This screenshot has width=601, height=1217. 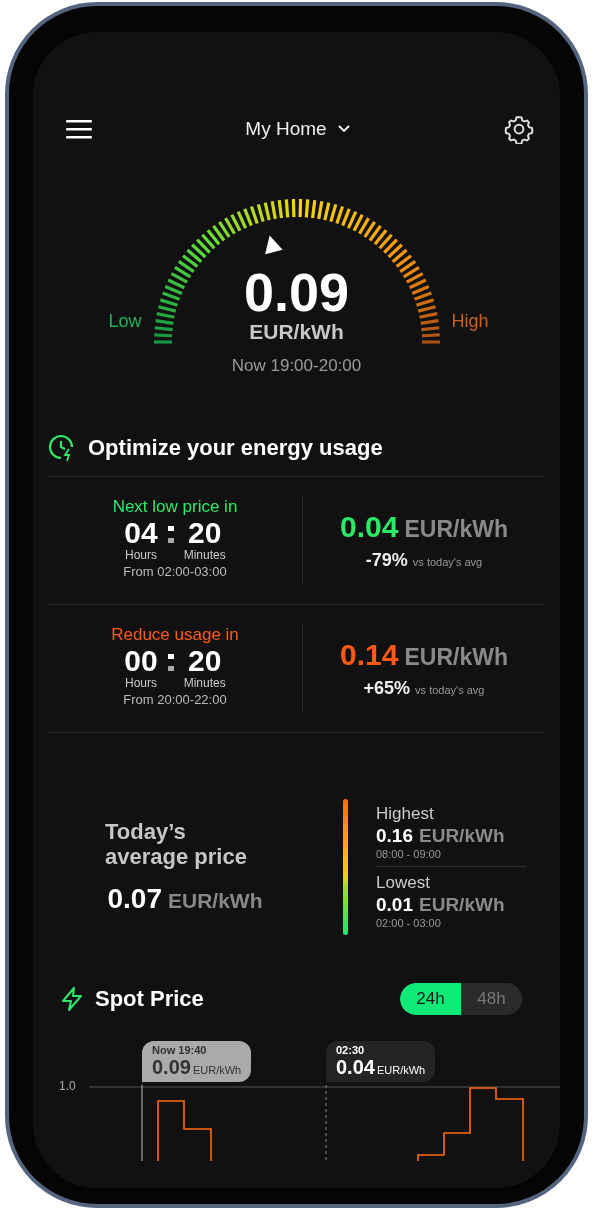 What do you see at coordinates (409, 922) in the screenshot?
I see `extreme-time: 02:00 - 03:00` at bounding box center [409, 922].